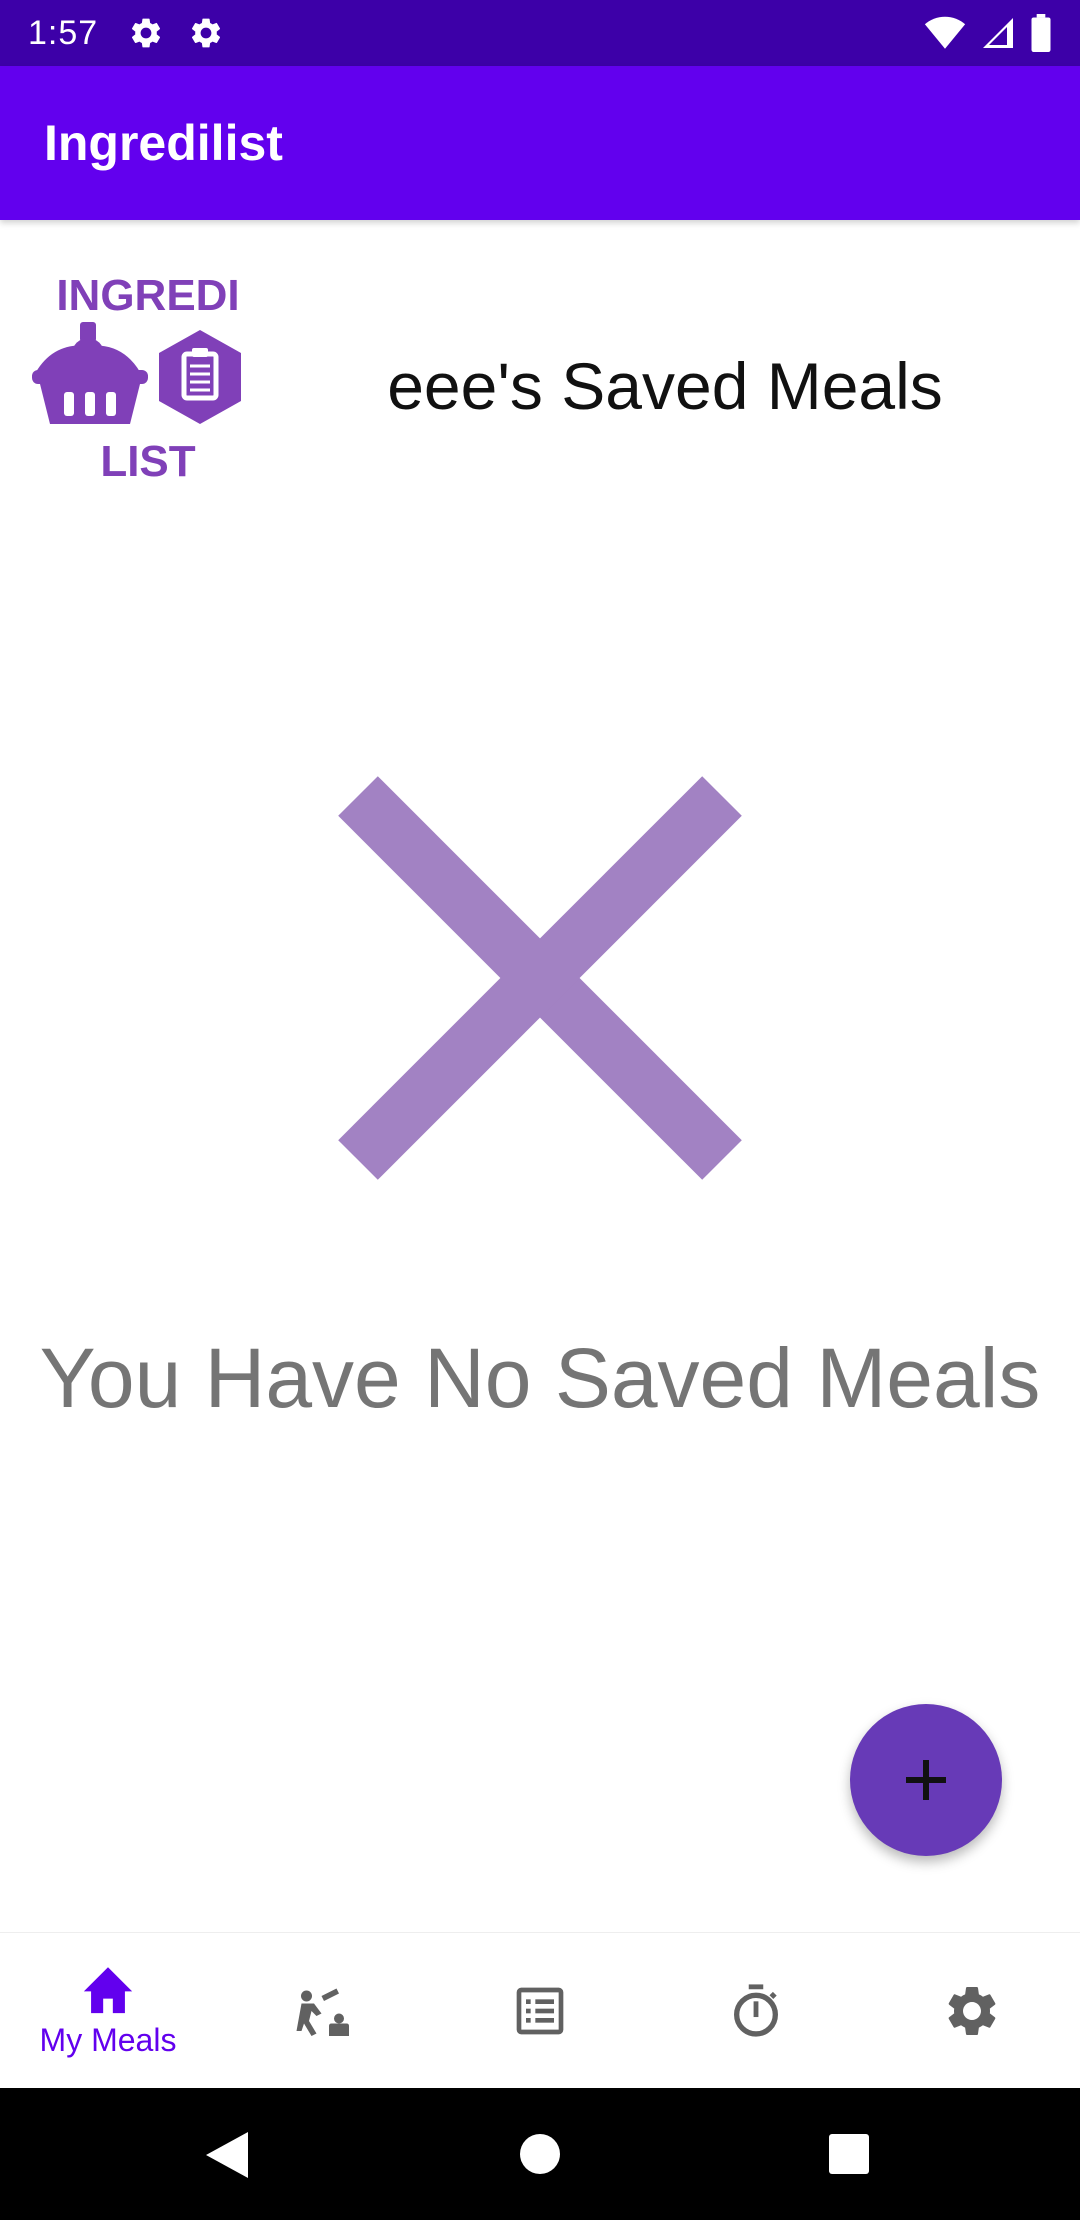 The image size is (1080, 2220). I want to click on nav-item-my-meals: My Meals, so click(108, 2010).